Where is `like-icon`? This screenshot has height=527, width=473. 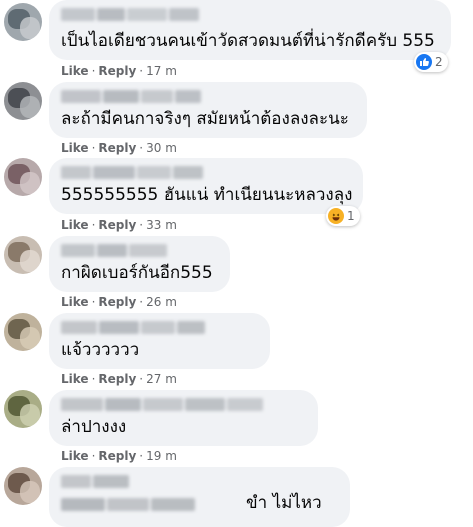
like-icon is located at coordinates (424, 62).